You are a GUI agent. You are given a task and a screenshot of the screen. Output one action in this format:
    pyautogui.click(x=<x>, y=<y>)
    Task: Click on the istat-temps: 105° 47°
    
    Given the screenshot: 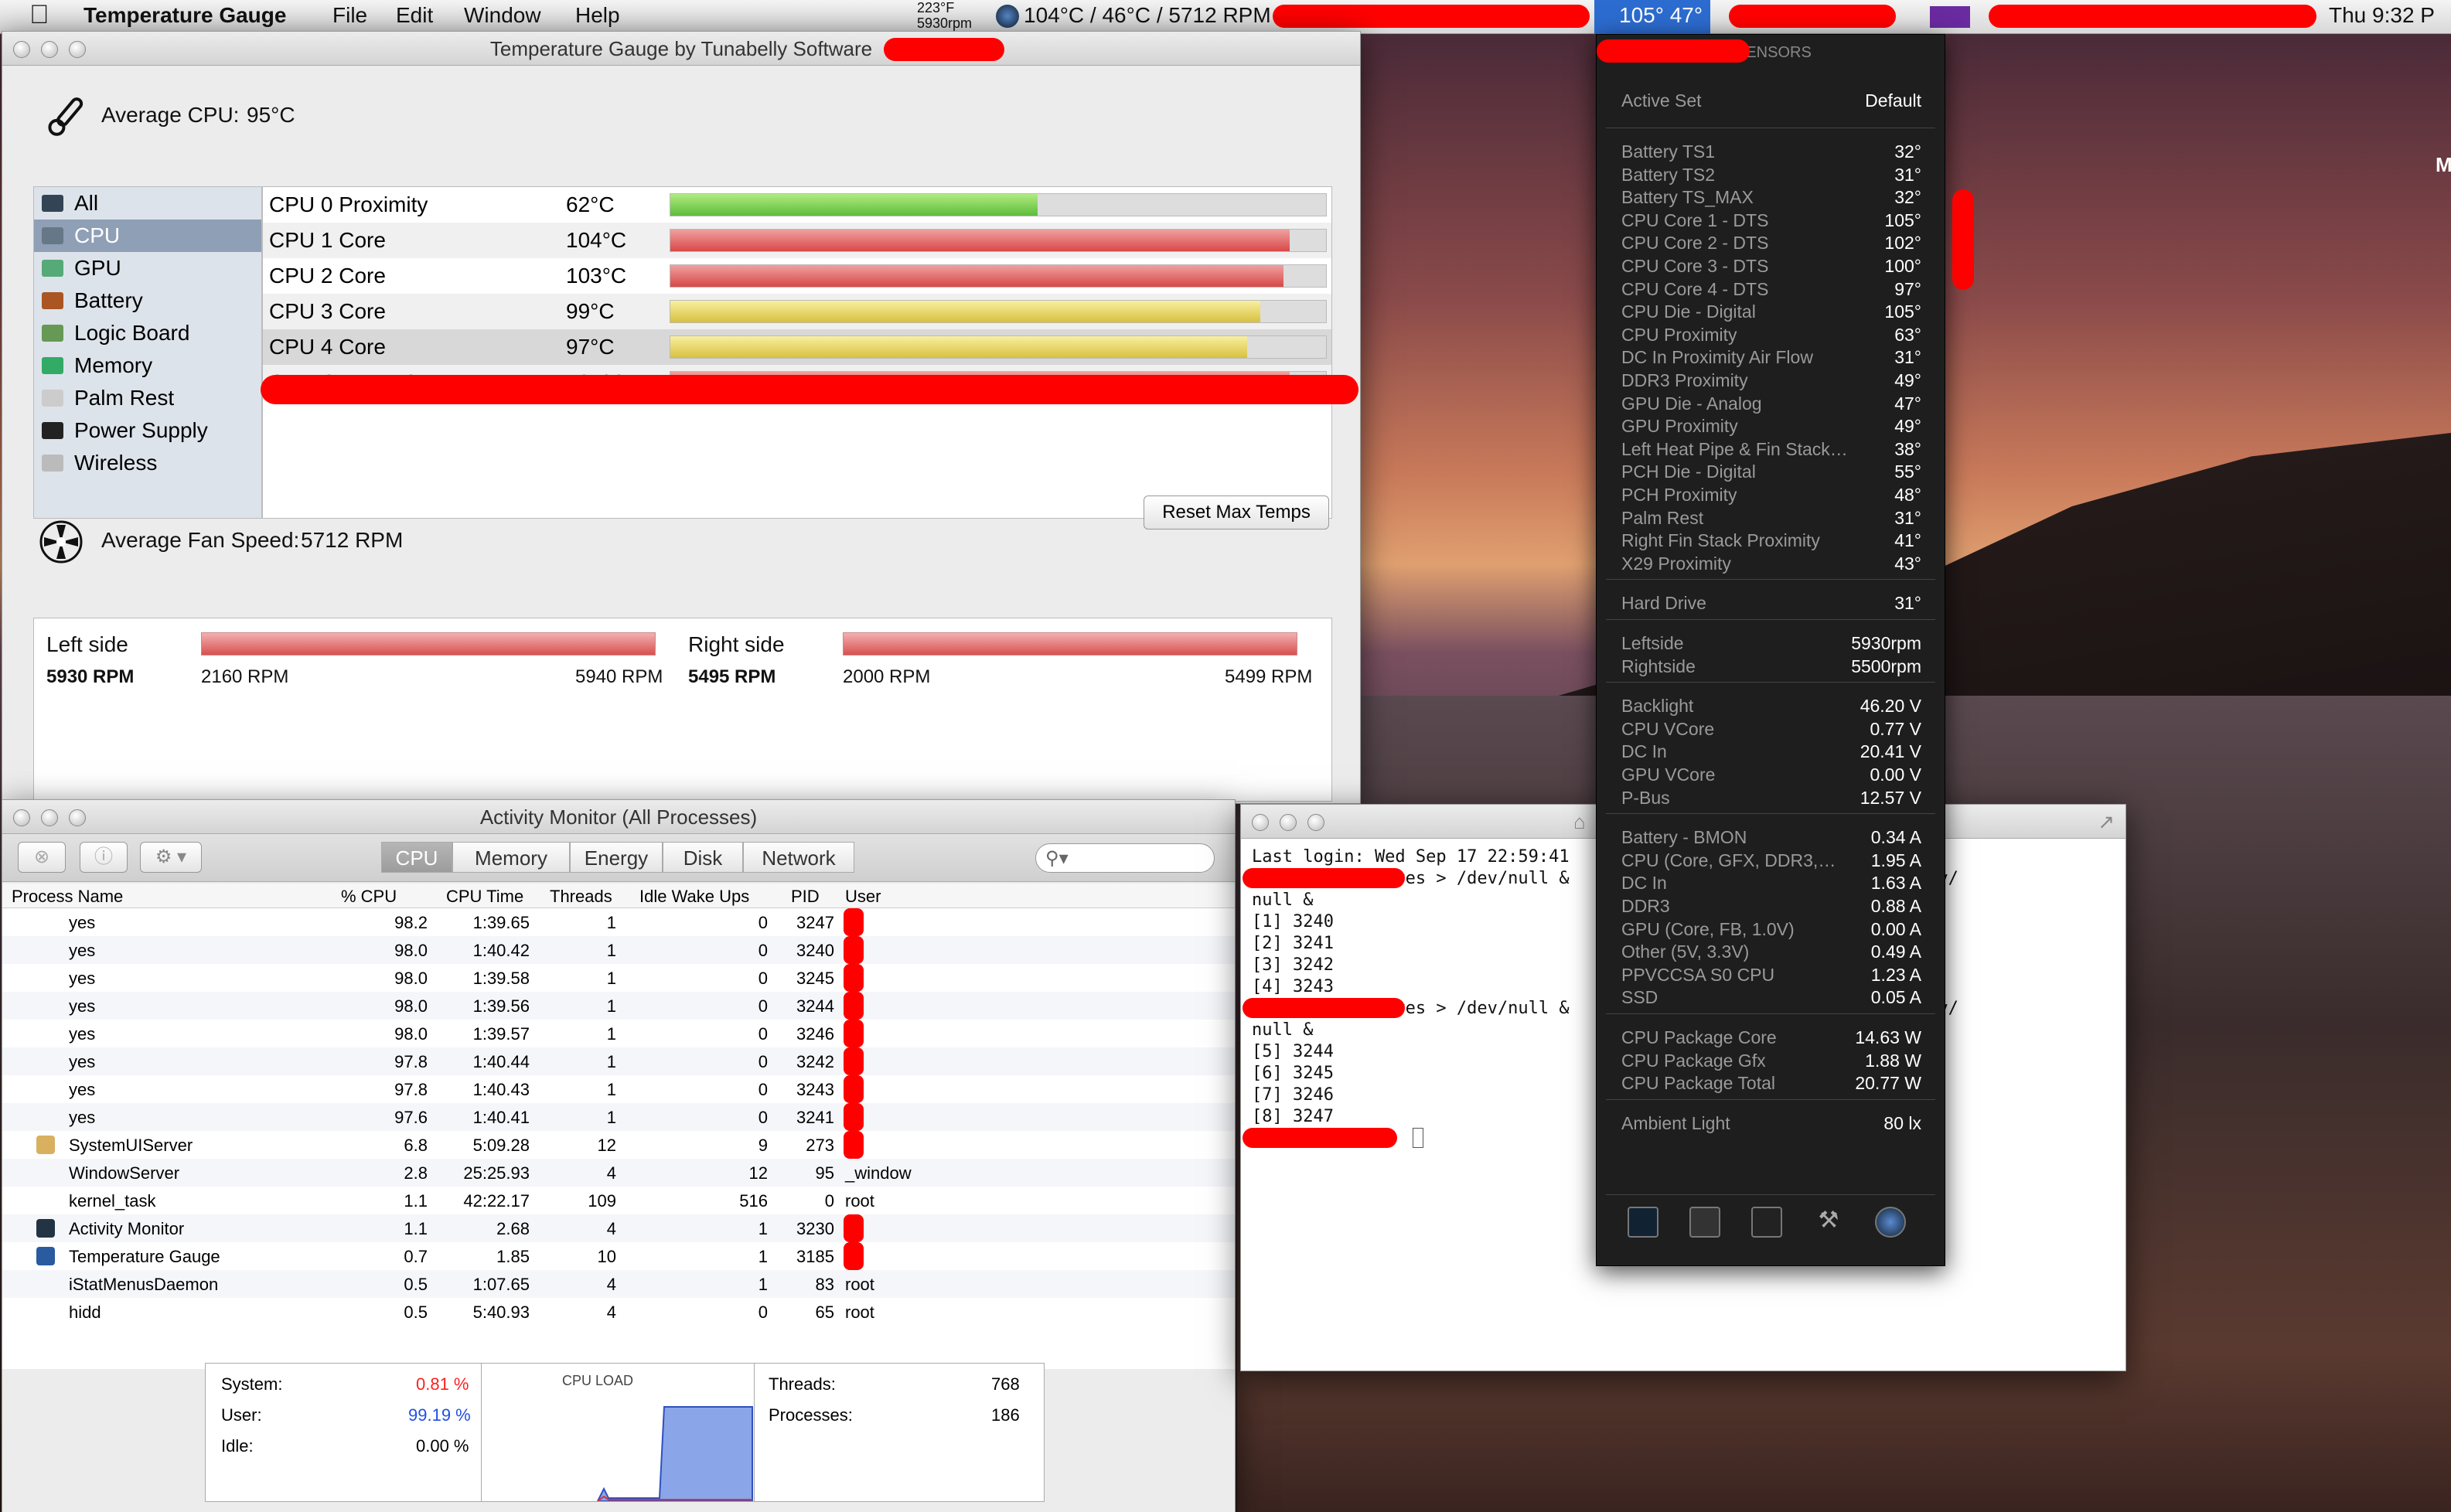 What is the action you would take?
    pyautogui.click(x=1661, y=16)
    